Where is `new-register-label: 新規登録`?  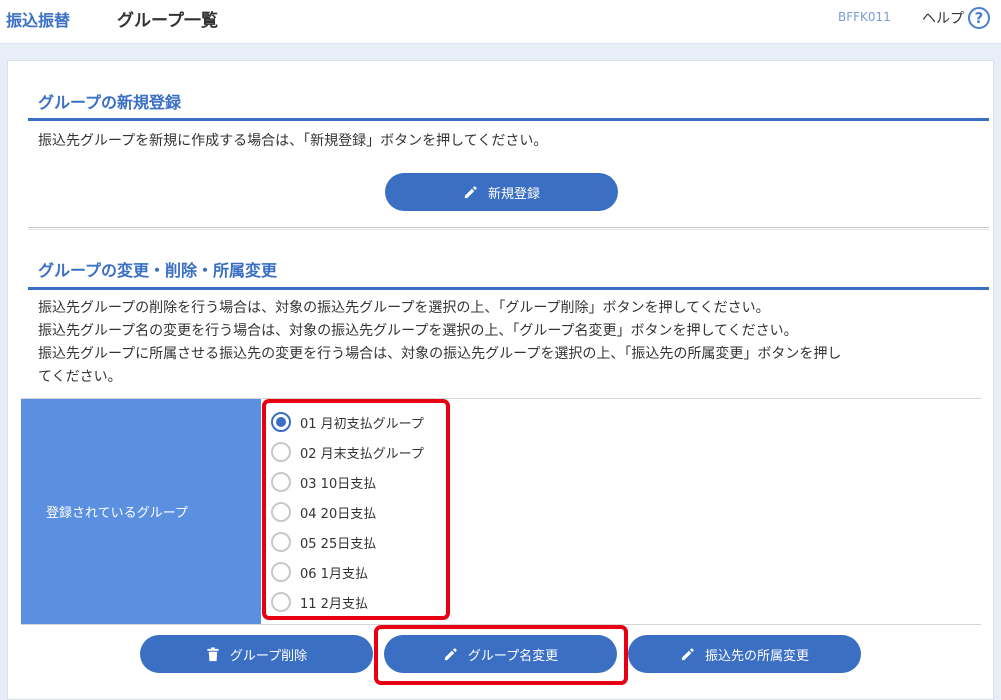 new-register-label: 新規登録 is located at coordinates (513, 194).